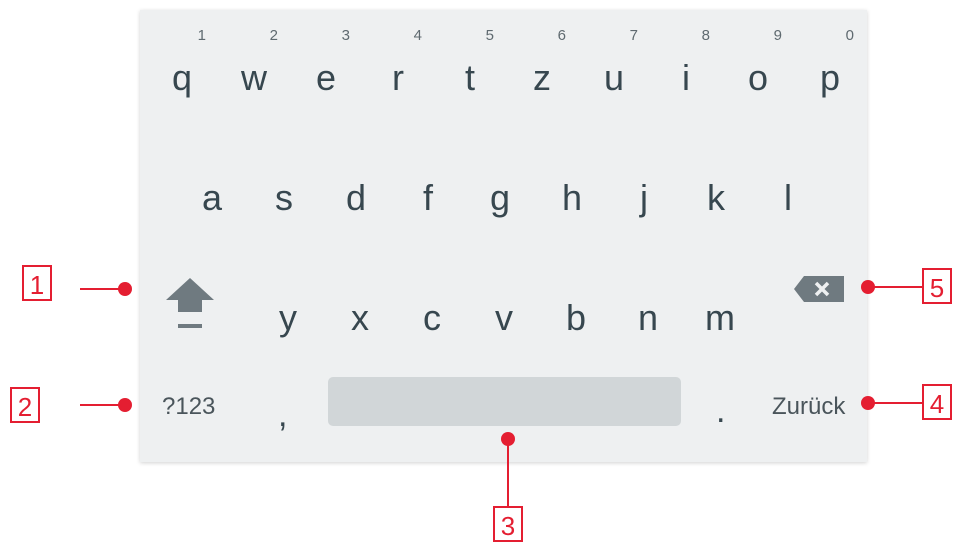  What do you see at coordinates (830, 77) in the screenshot?
I see `key-label: p` at bounding box center [830, 77].